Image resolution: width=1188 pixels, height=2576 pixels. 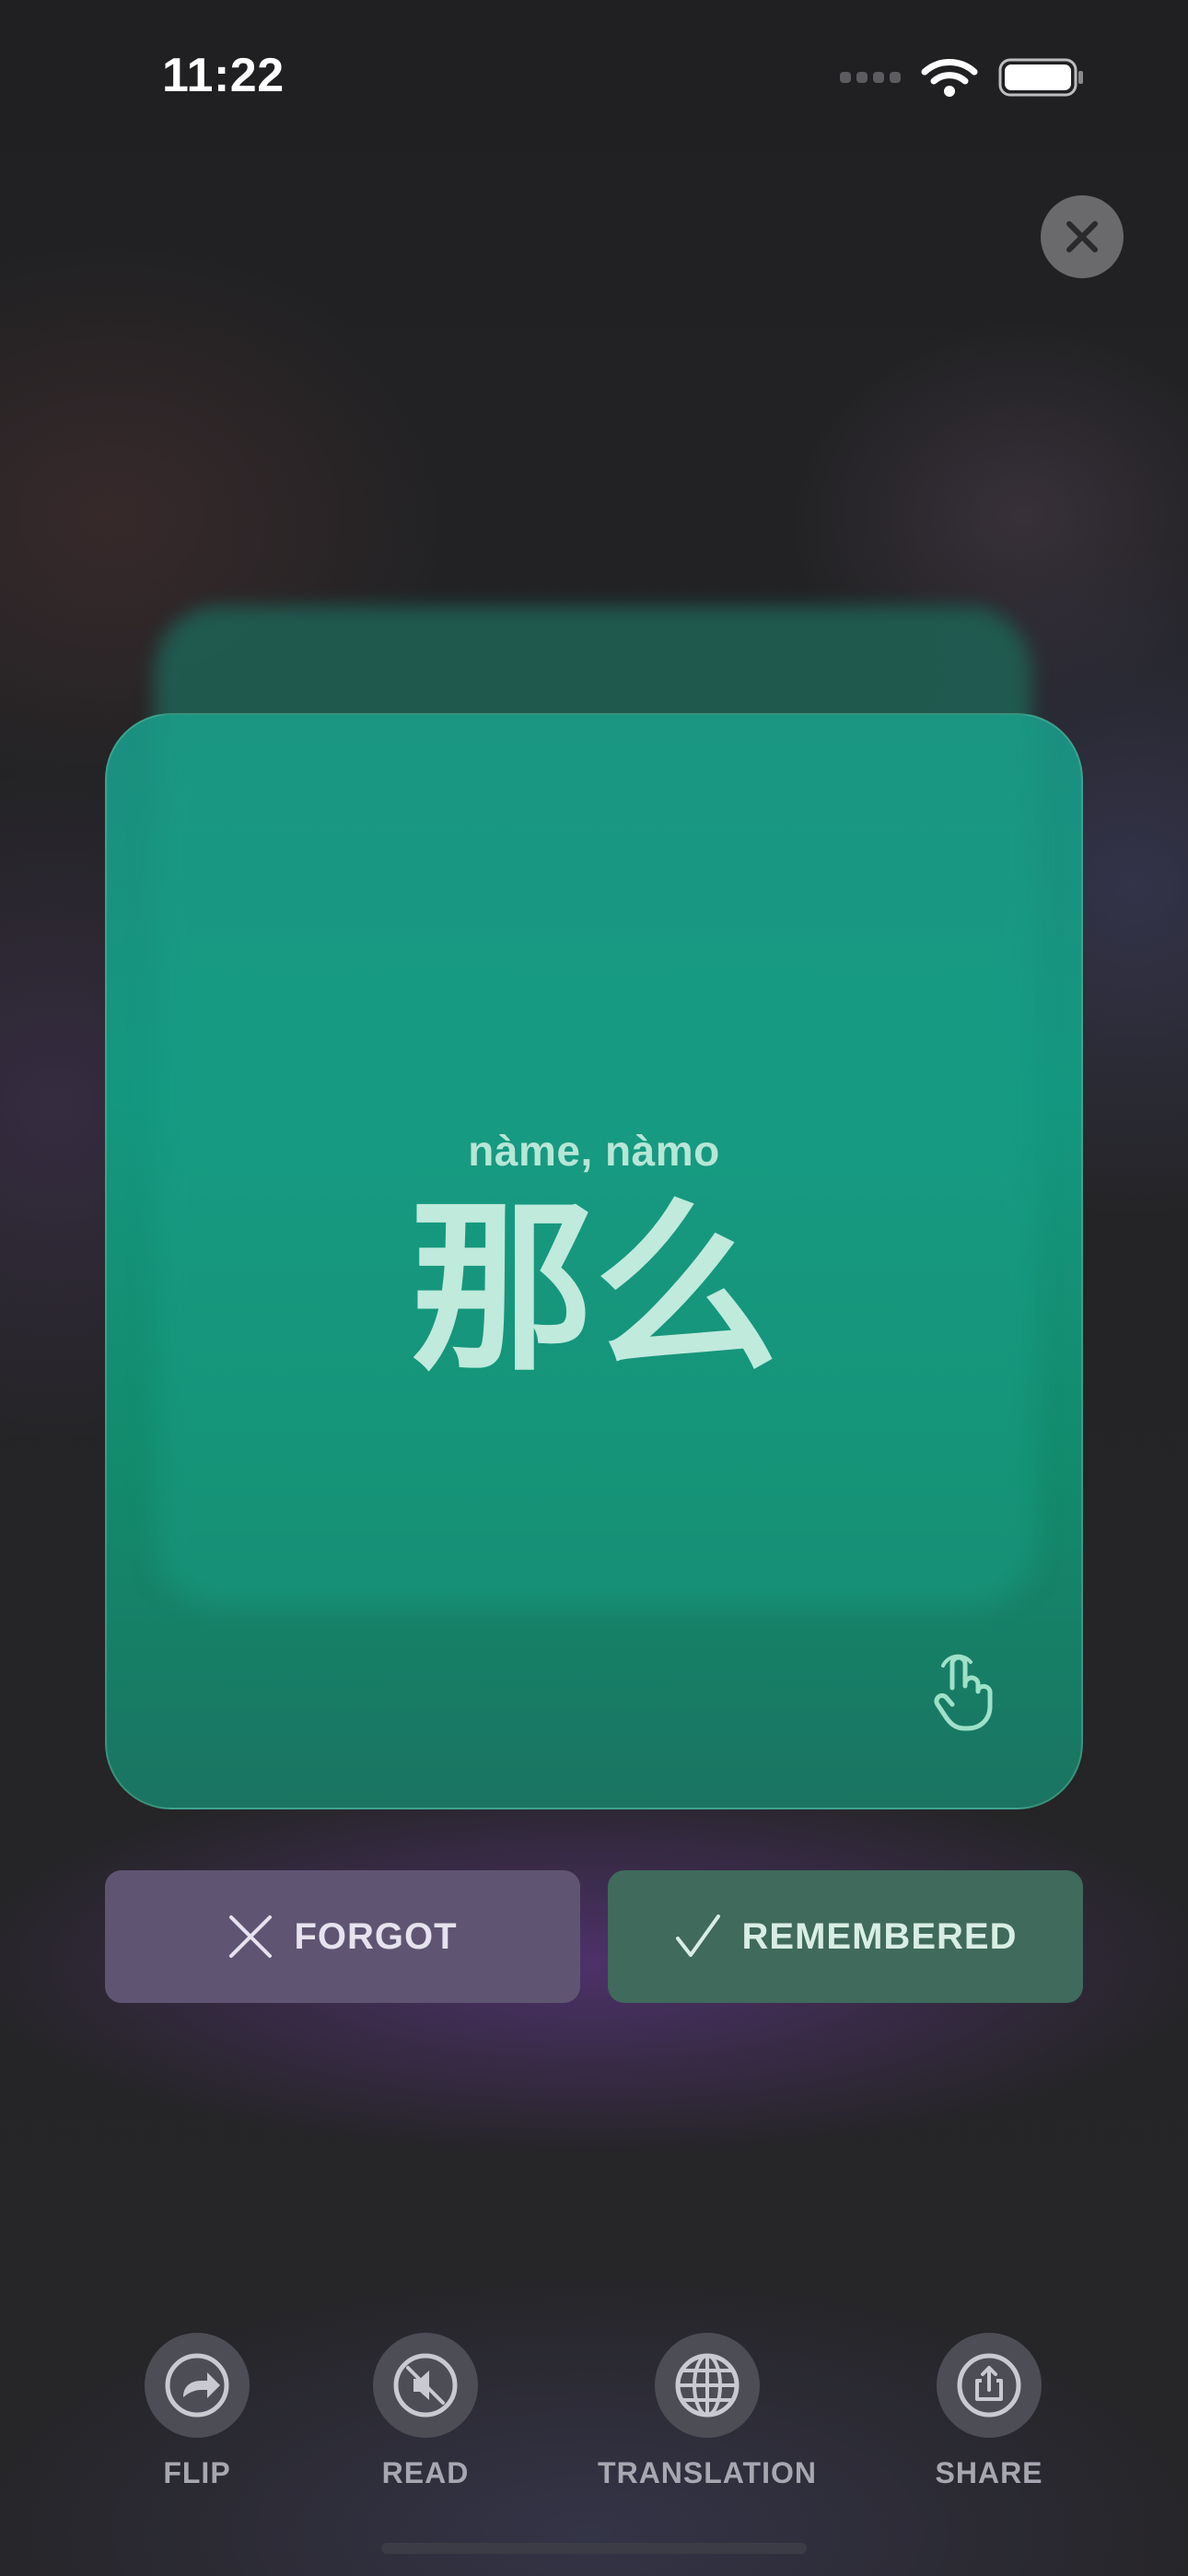 I want to click on flip-button: FLIP, so click(x=197, y=2411).